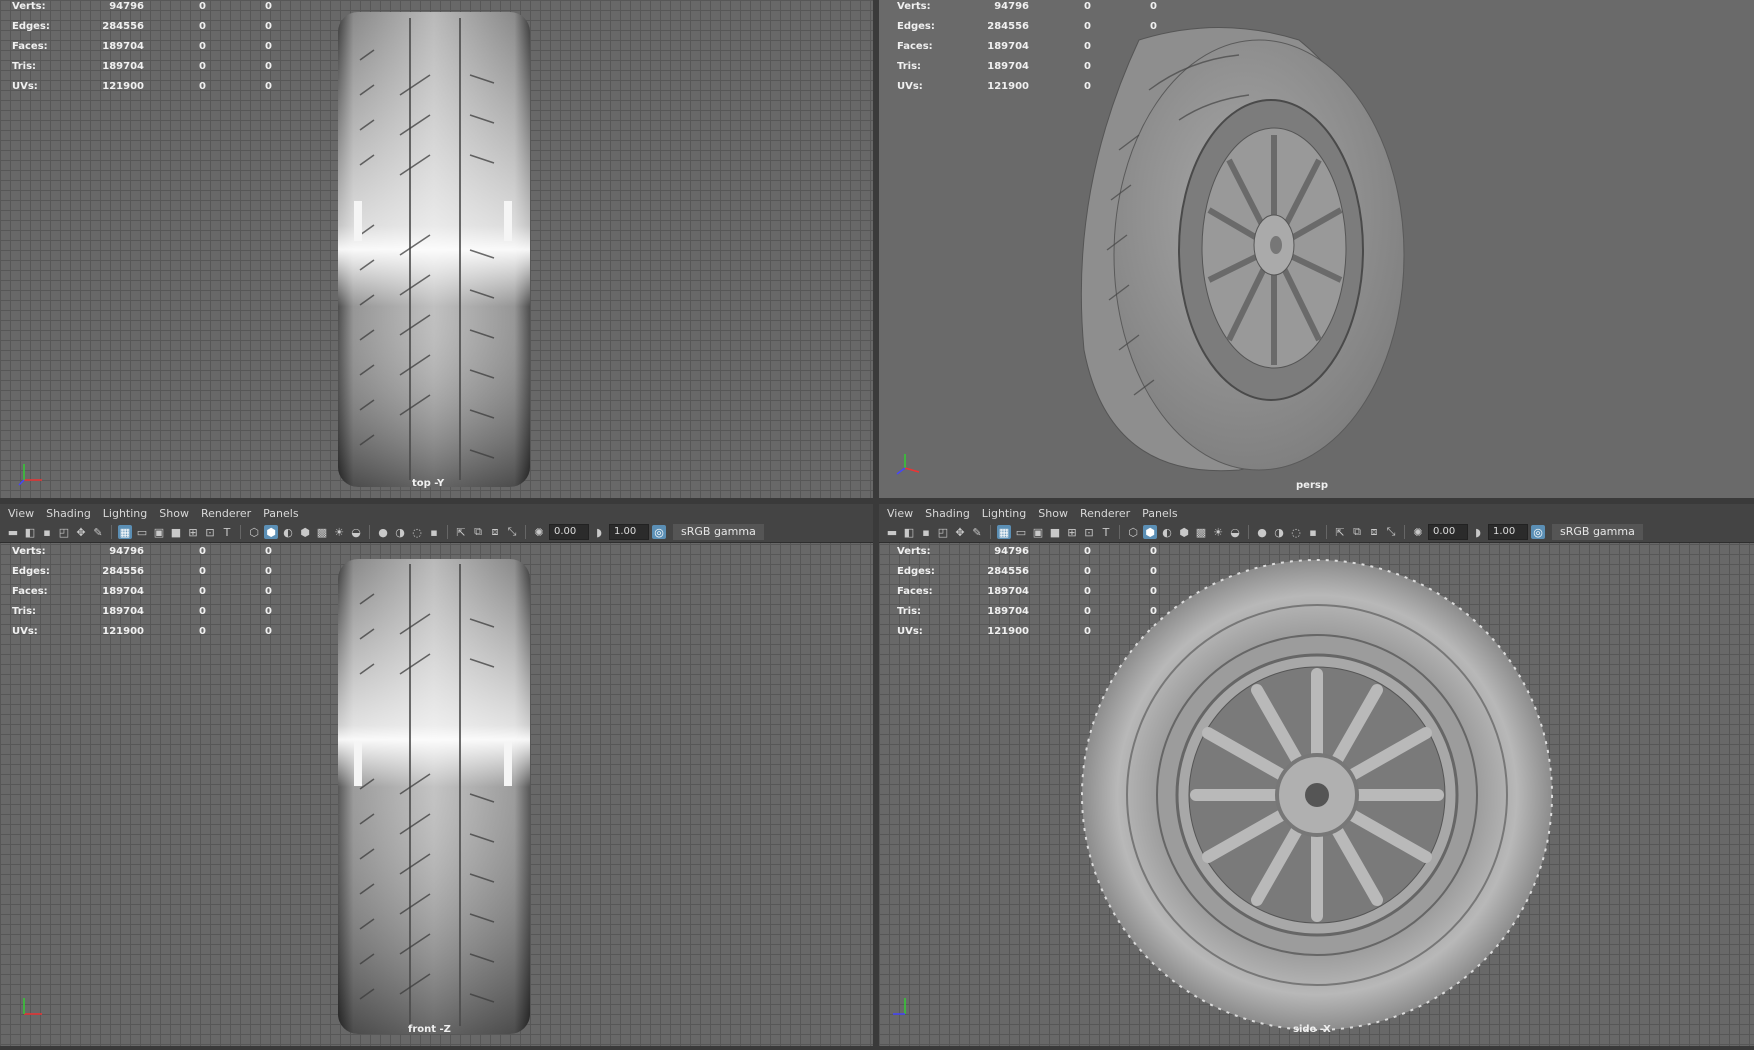  What do you see at coordinates (428, 483) in the screenshot?
I see `camera-label: top -Y` at bounding box center [428, 483].